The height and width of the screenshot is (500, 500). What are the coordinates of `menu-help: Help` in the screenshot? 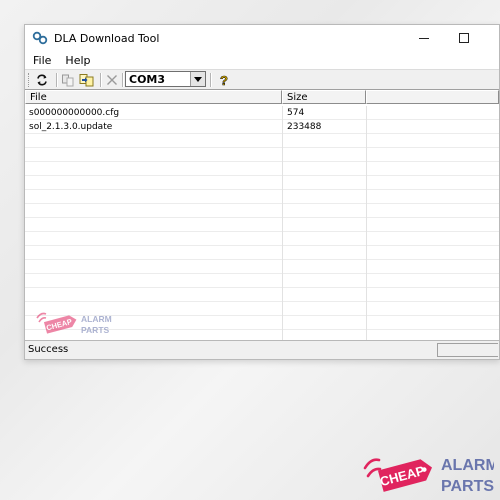 It's located at (77, 60).